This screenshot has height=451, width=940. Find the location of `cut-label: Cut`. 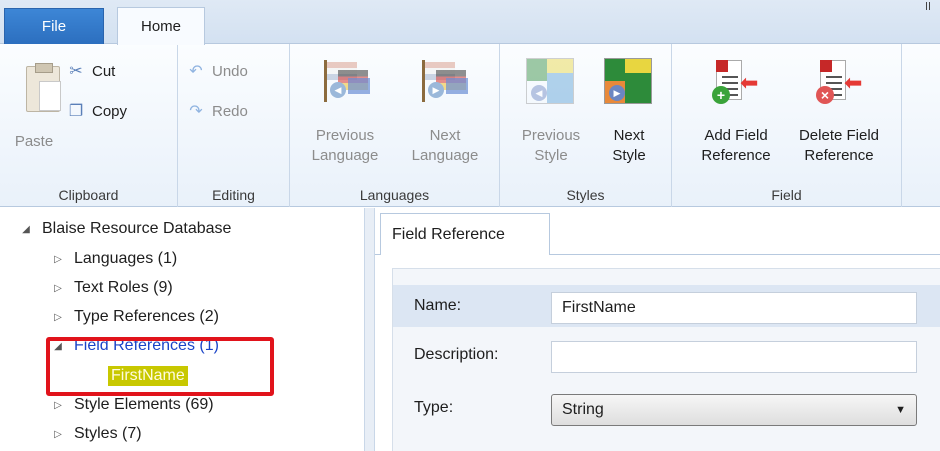

cut-label: Cut is located at coordinates (104, 71).